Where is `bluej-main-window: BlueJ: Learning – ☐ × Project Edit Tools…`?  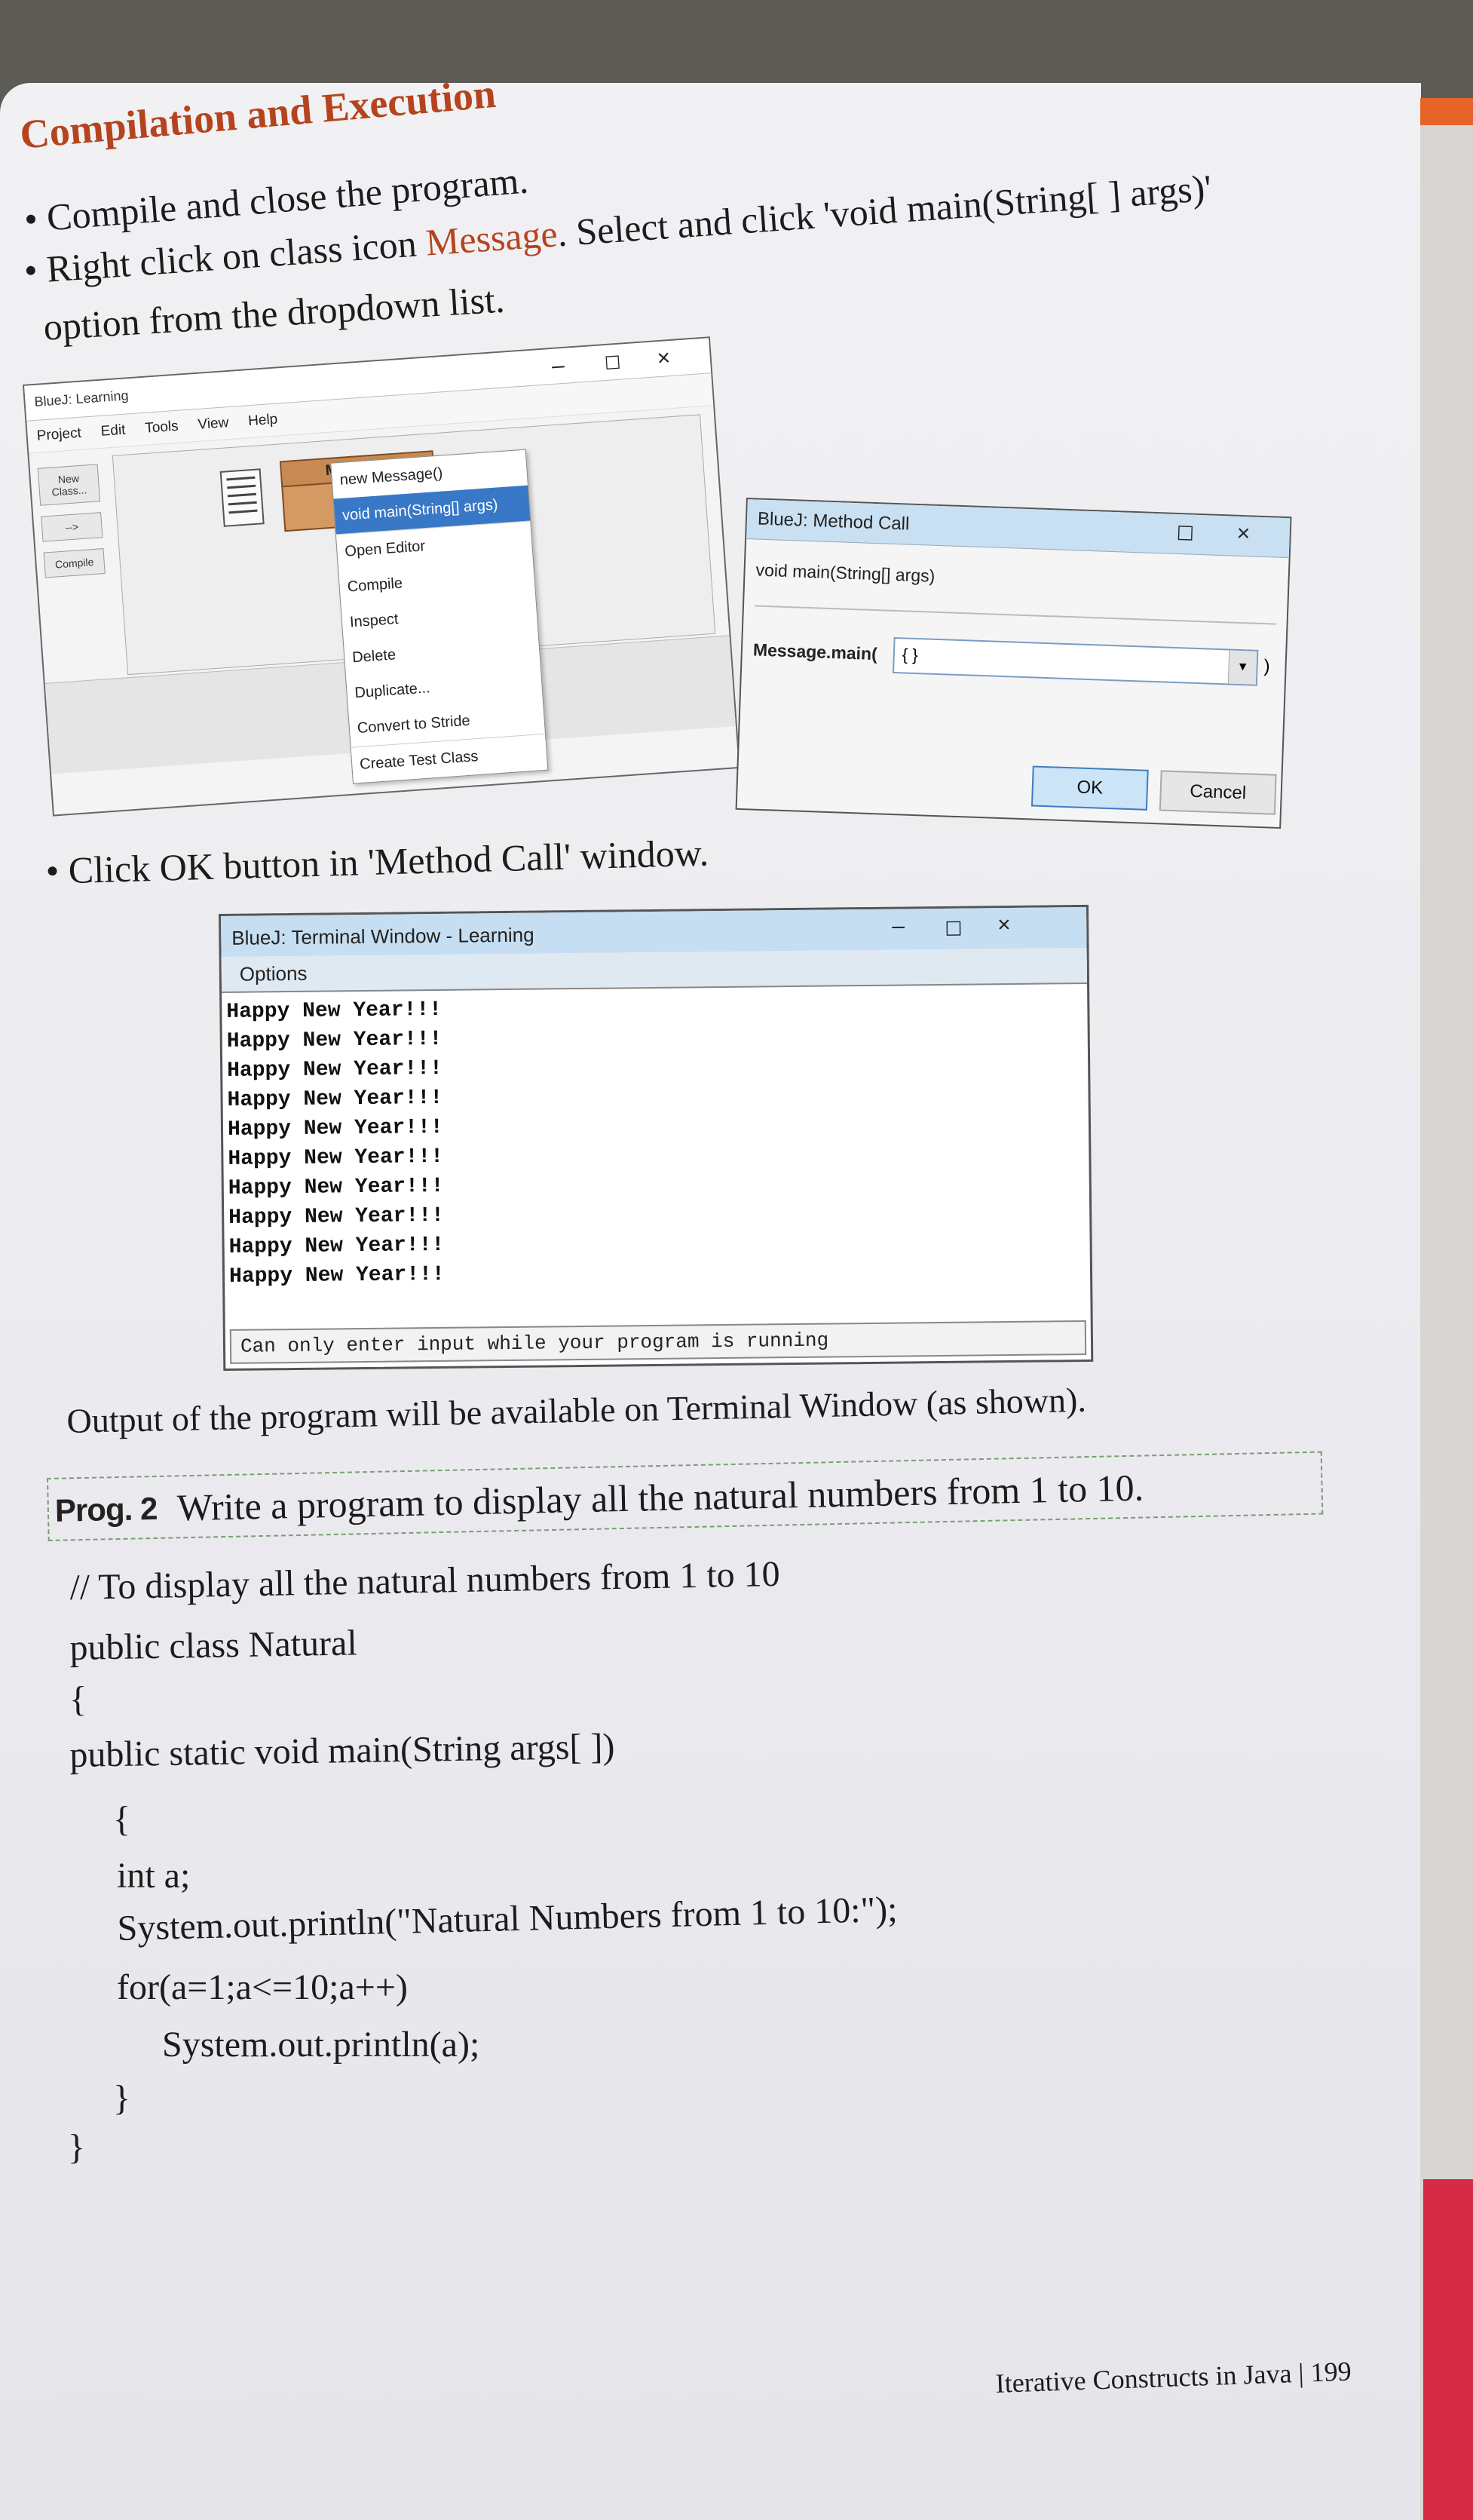 bluej-main-window: BlueJ: Learning – ☐ × Project Edit Tools… is located at coordinates (381, 576).